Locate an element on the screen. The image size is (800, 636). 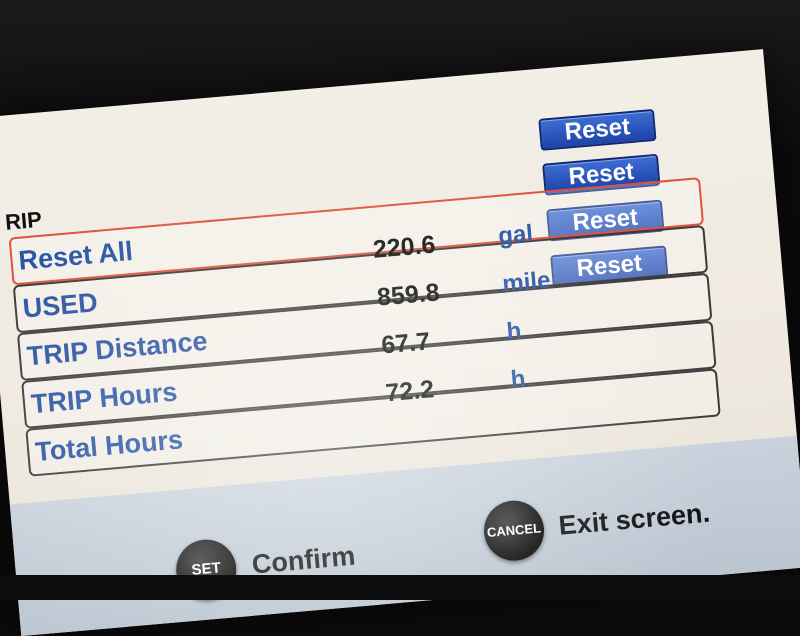
screen-title: RIP is located at coordinates (23, 220).